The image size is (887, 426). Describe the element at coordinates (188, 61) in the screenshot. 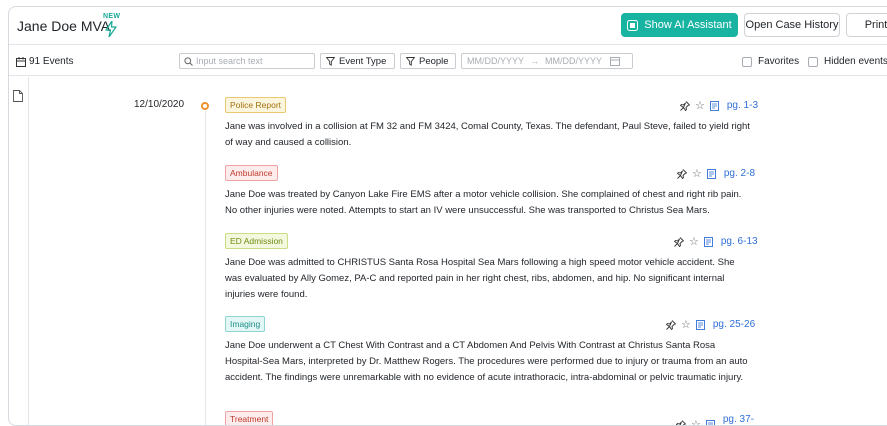

I see `search-icon` at that location.